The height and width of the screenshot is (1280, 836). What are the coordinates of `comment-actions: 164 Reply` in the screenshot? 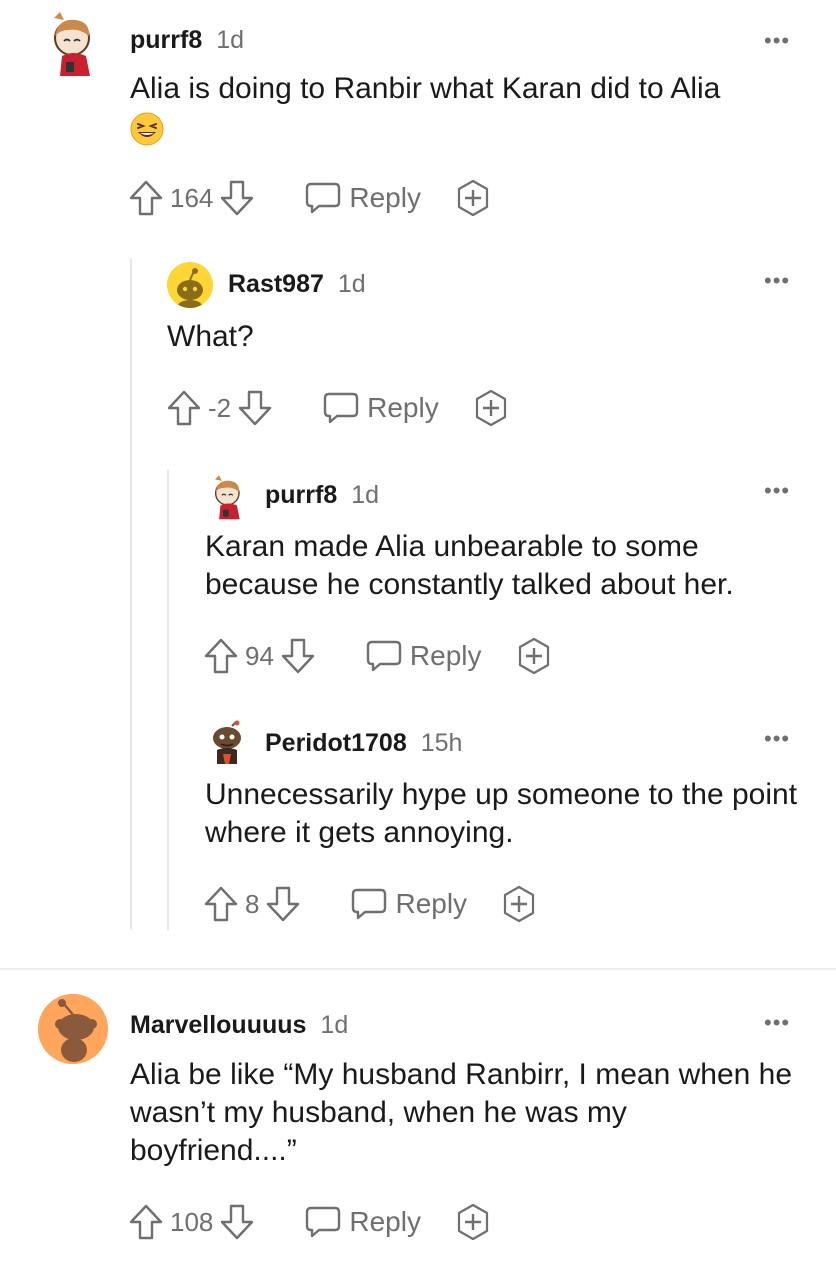 It's located at (309, 198).